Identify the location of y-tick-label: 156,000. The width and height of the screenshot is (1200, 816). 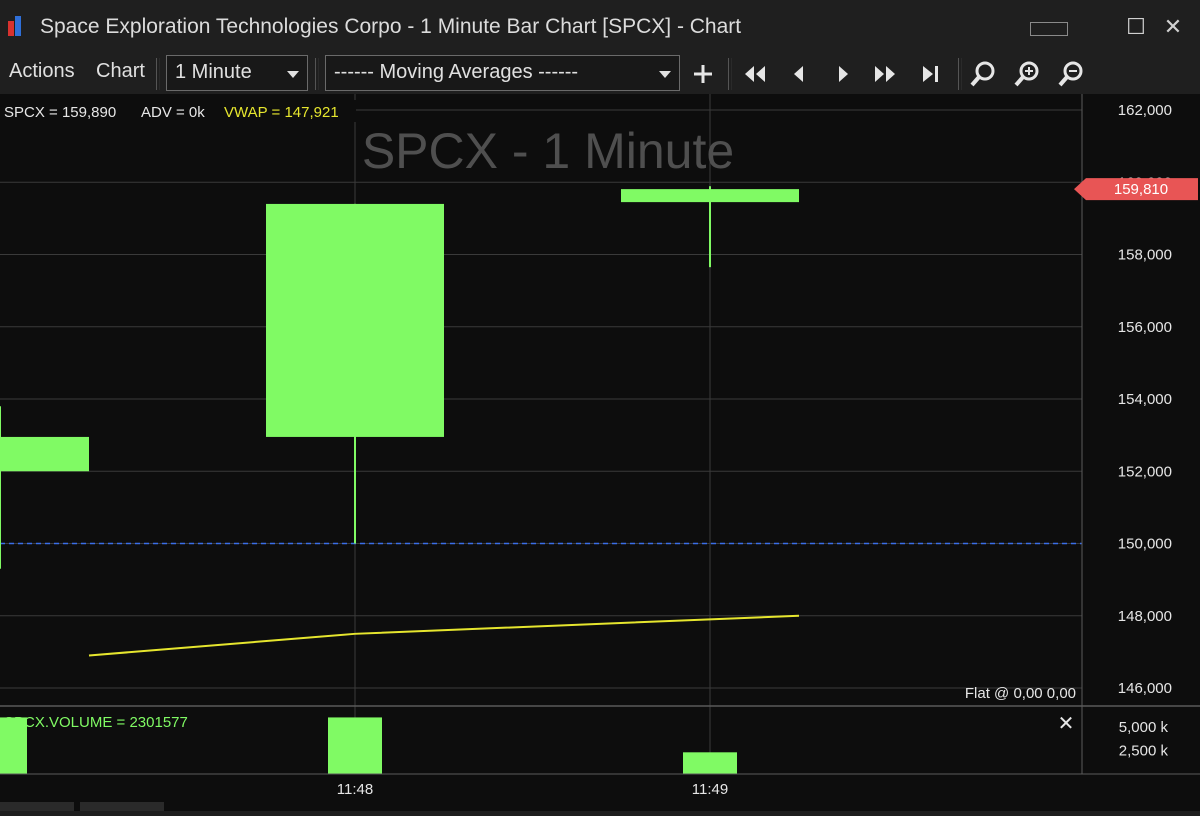
(1145, 327).